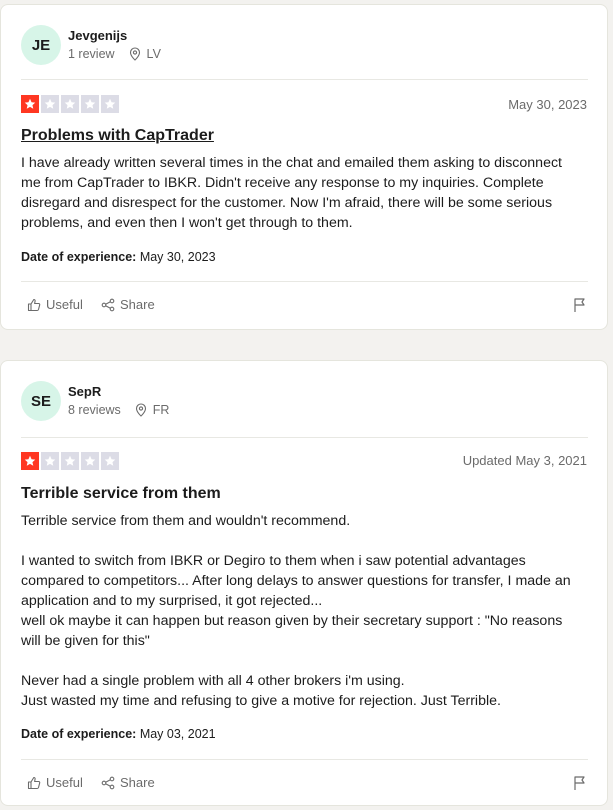 The height and width of the screenshot is (810, 613). Describe the element at coordinates (94, 410) in the screenshot. I see `review-count: 8 reviews` at that location.